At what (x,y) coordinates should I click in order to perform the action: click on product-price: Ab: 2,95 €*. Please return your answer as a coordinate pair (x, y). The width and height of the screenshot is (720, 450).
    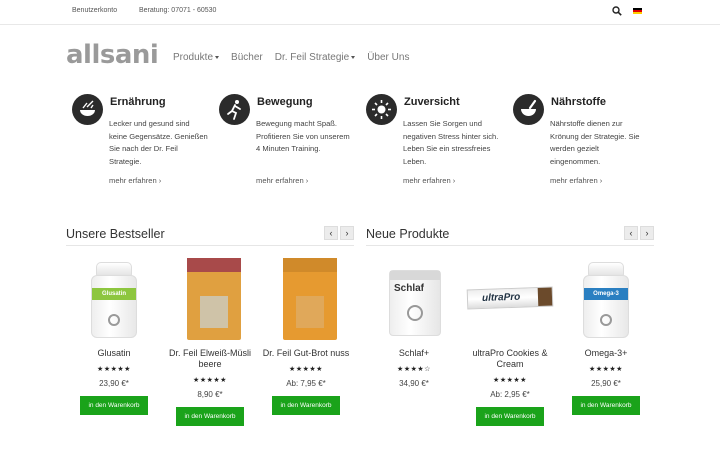
    Looking at the image, I should click on (510, 394).